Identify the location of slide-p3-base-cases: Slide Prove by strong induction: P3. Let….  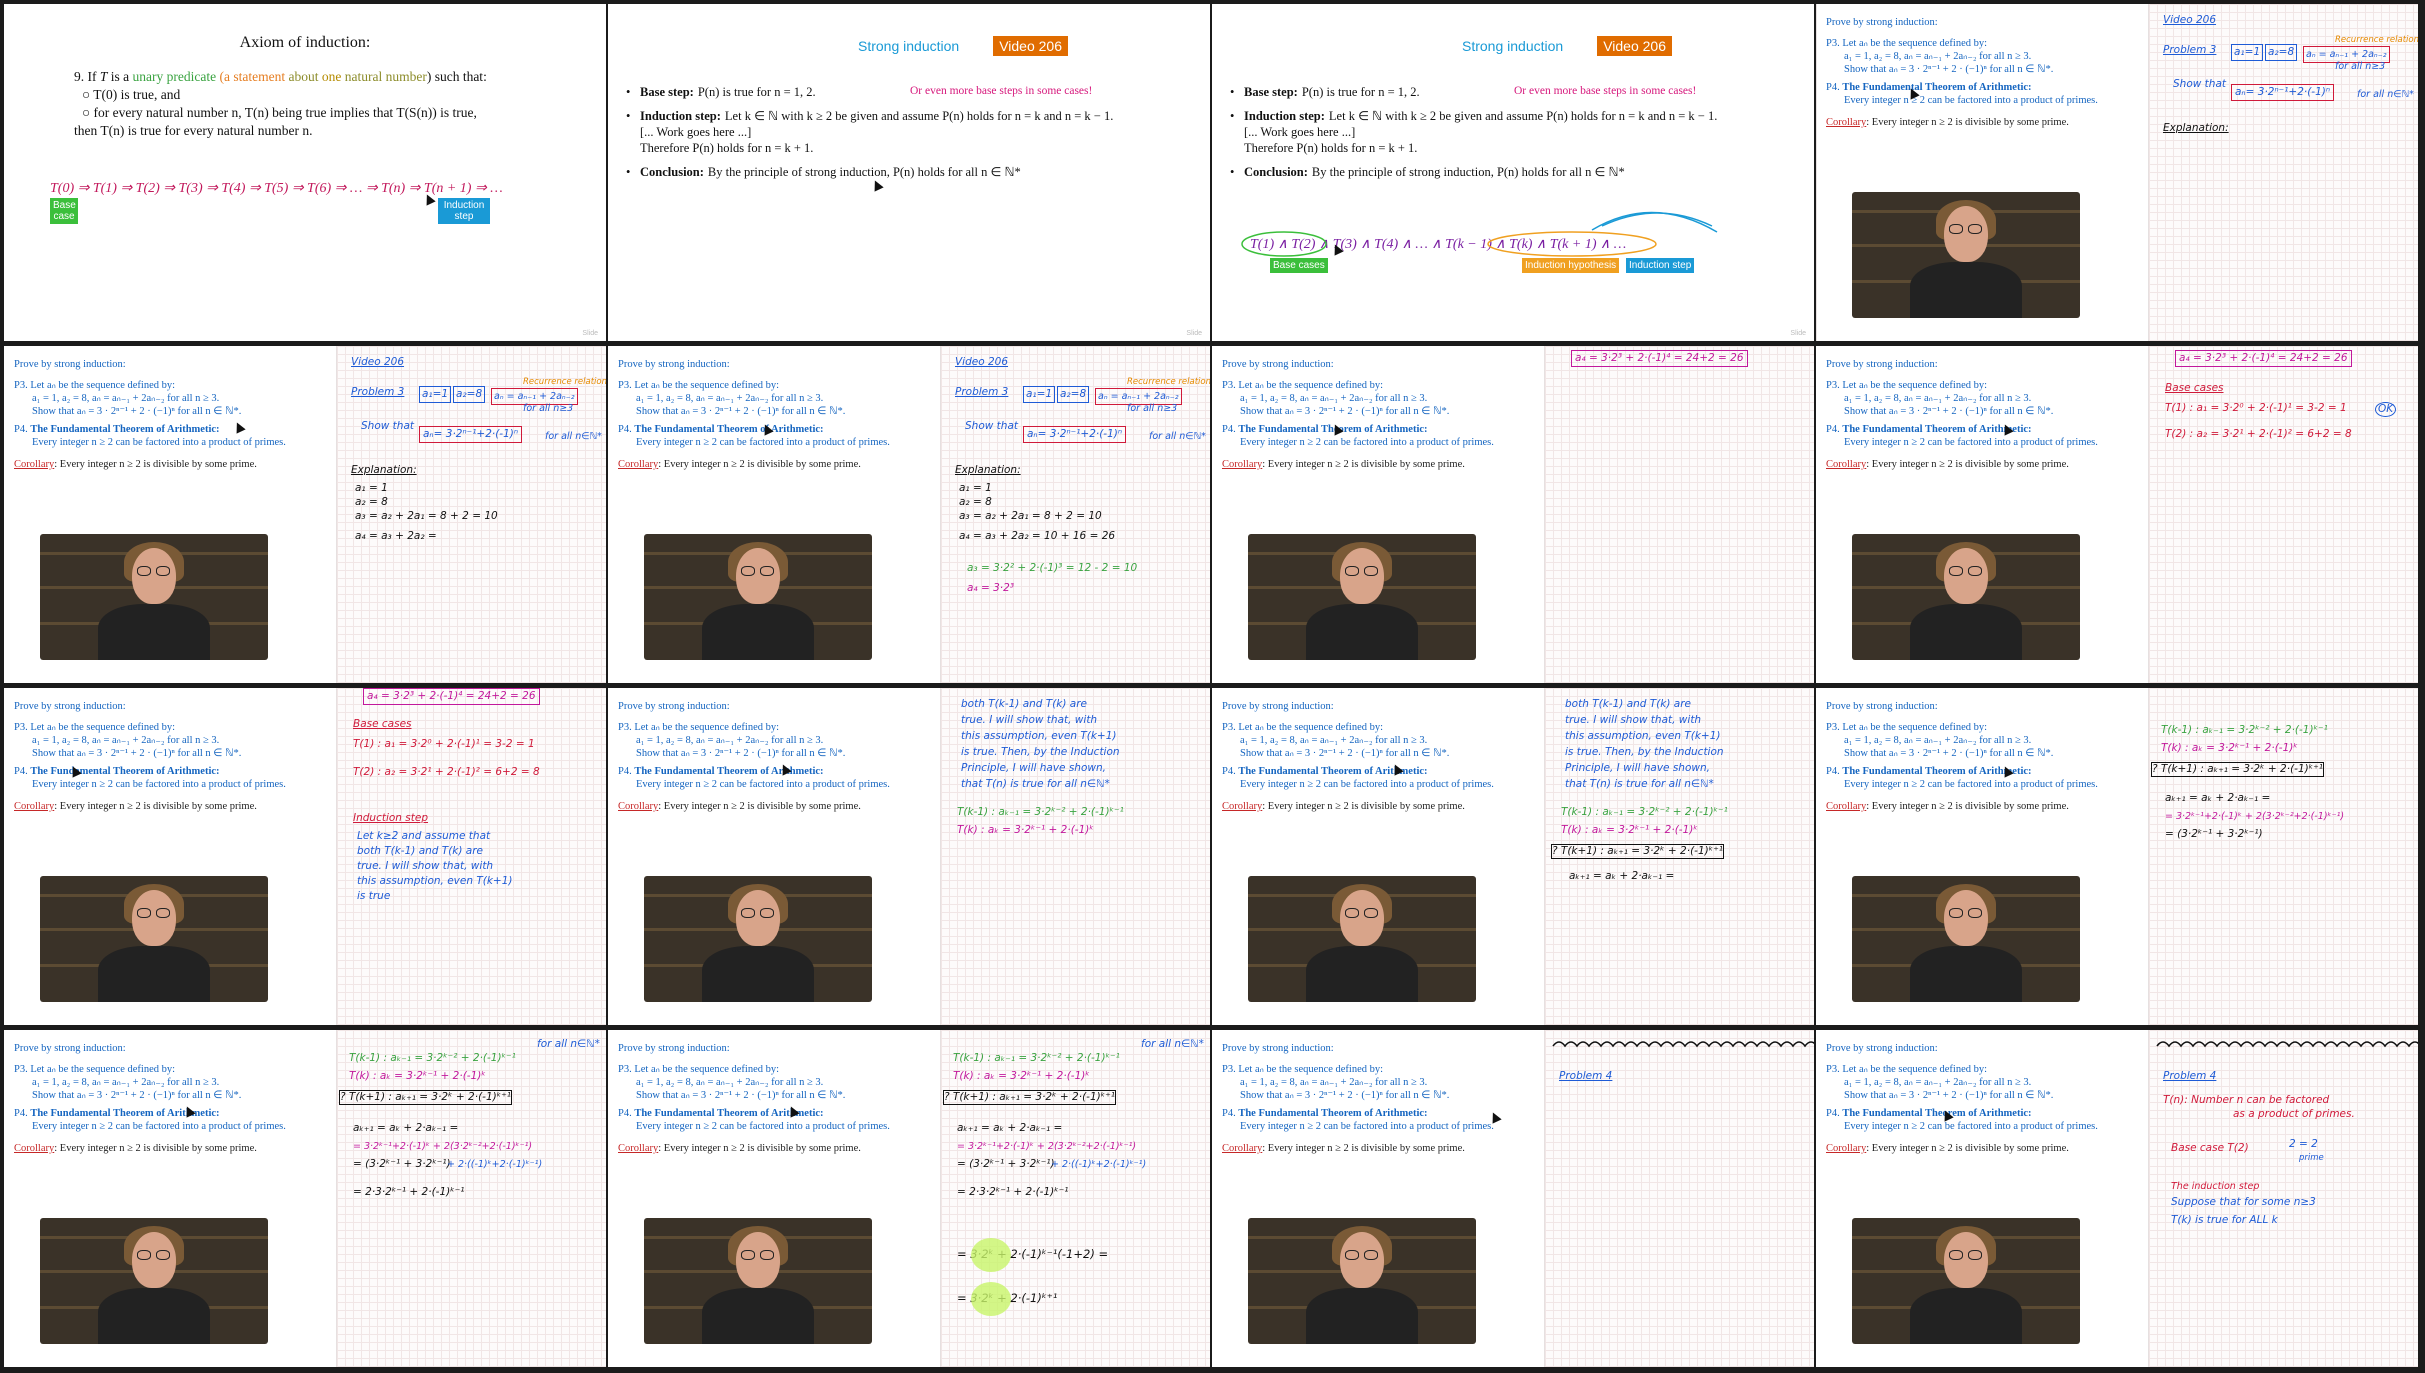
(2117, 514).